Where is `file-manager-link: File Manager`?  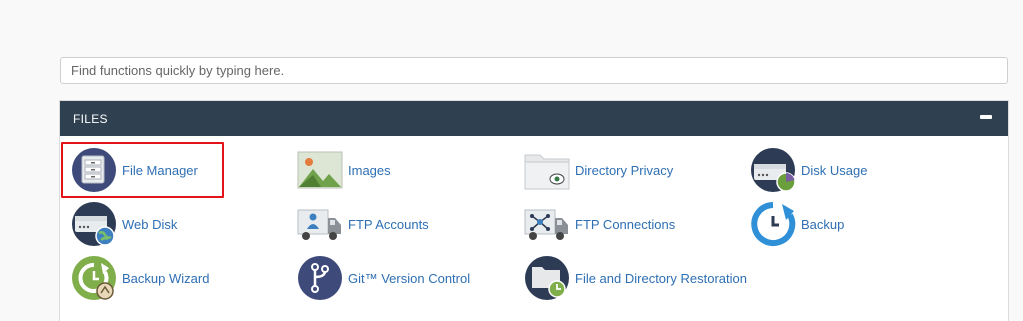 file-manager-link: File Manager is located at coordinates (134, 170).